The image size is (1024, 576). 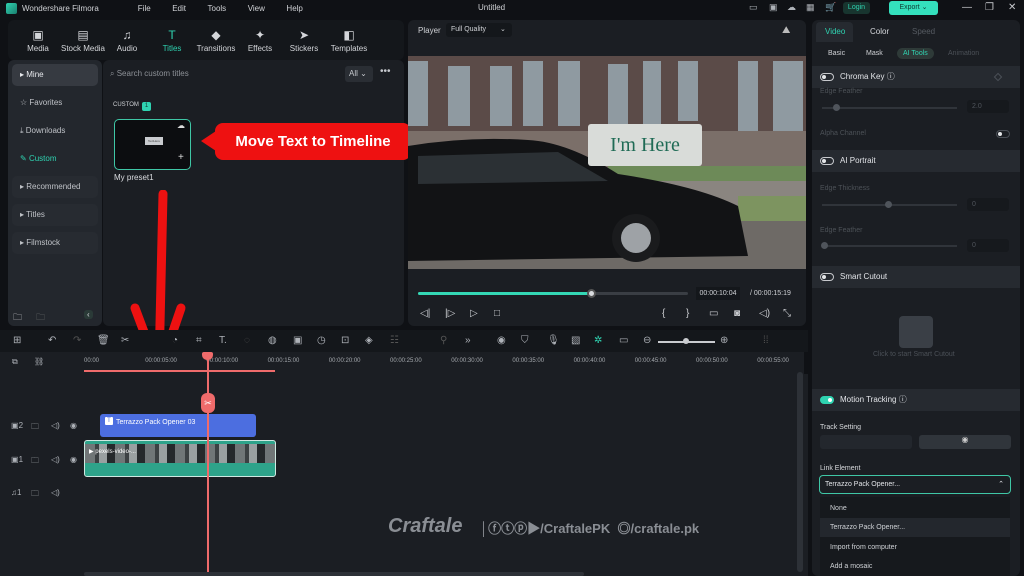 I want to click on login-button: Login, so click(x=856, y=8).